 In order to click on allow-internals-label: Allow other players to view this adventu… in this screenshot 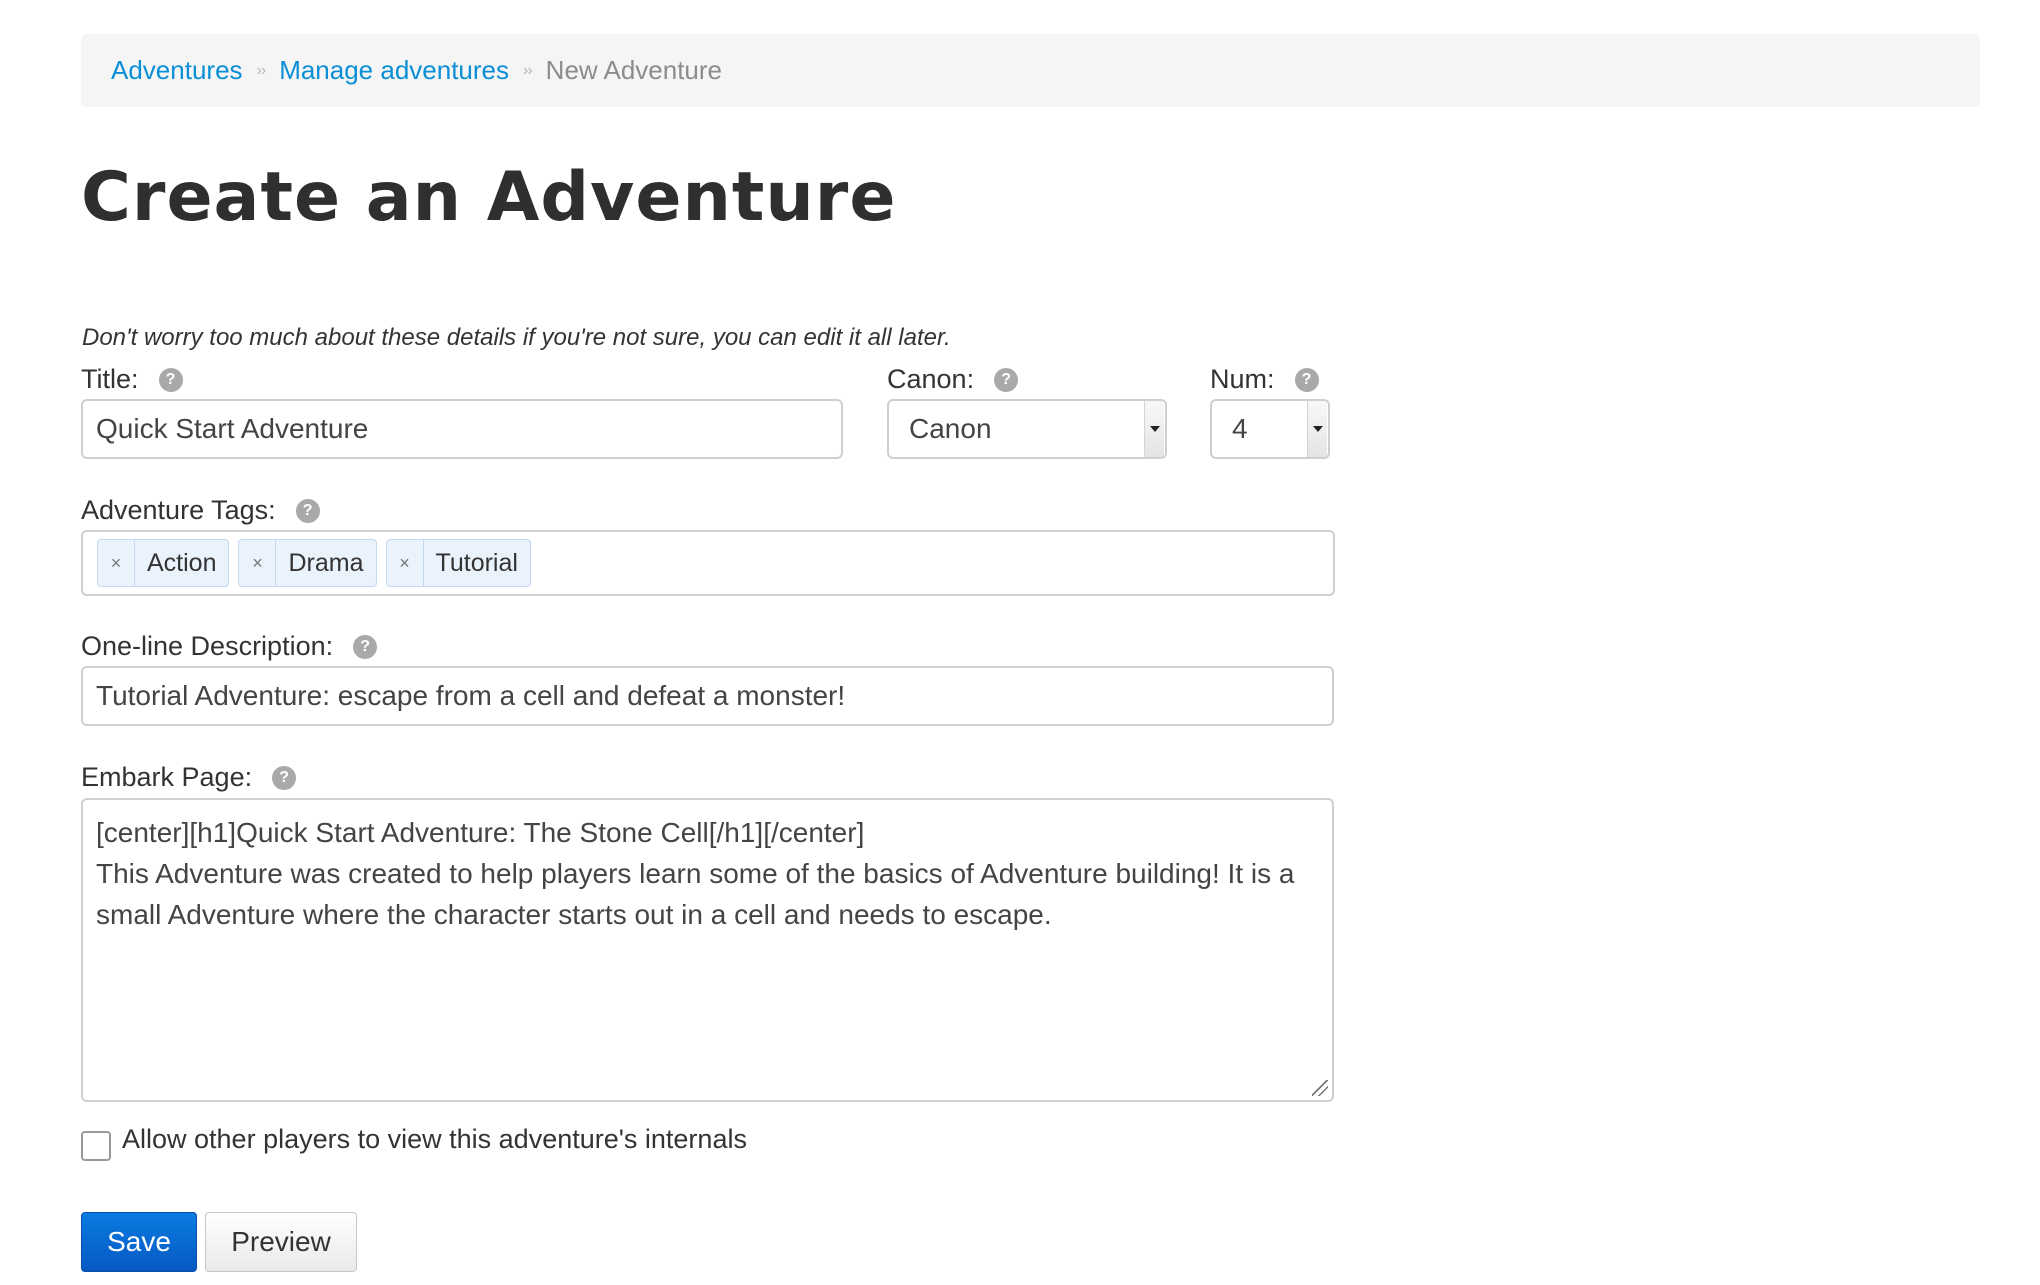, I will do `click(434, 1139)`.